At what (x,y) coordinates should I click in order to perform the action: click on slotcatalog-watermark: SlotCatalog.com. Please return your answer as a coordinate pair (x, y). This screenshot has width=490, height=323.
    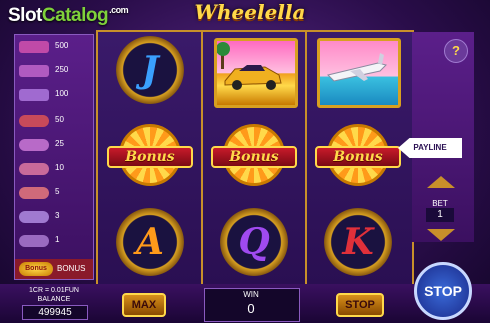
    Looking at the image, I should click on (68, 15).